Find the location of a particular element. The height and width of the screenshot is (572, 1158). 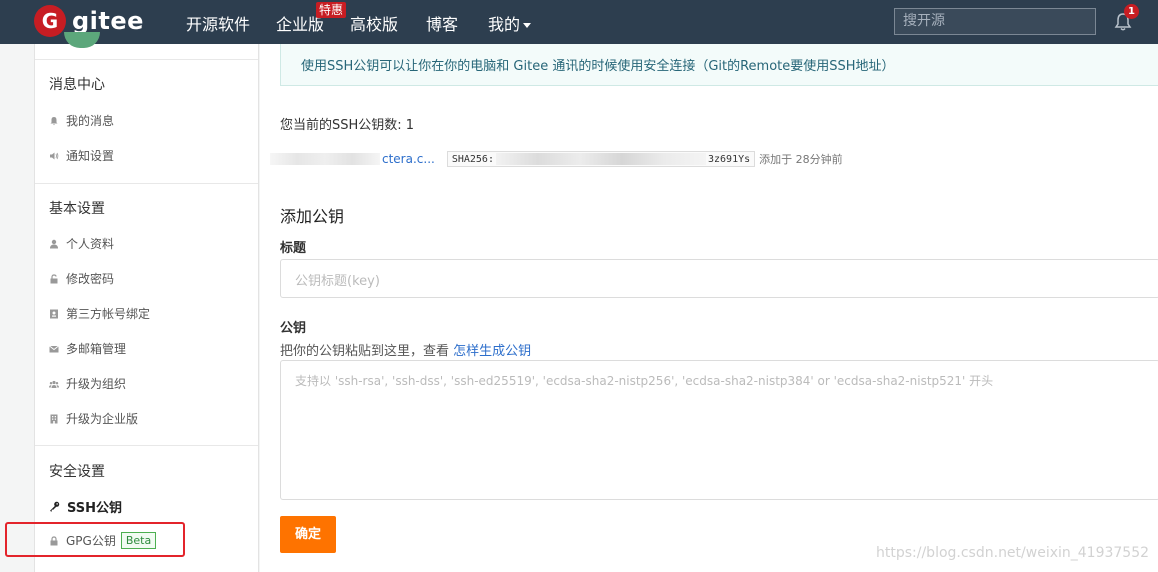

key-label: 公钥 is located at coordinates (293, 328).